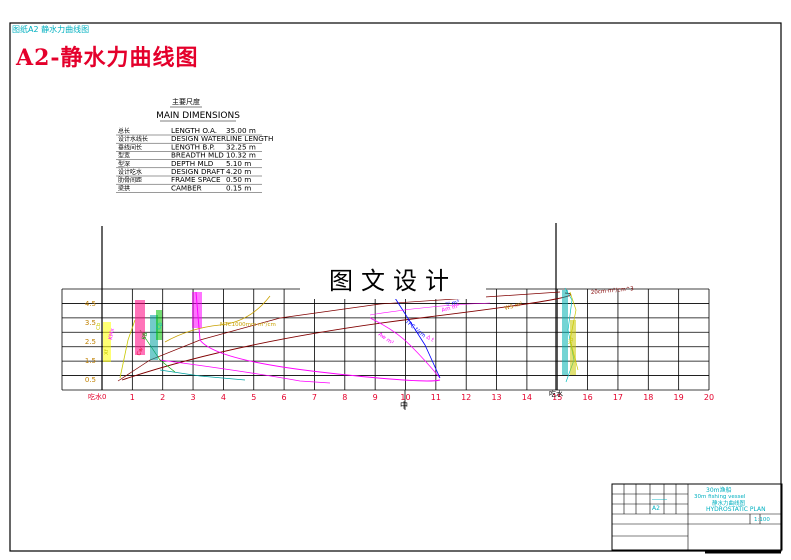 This screenshot has height=560, width=791. What do you see at coordinates (393, 281) in the screenshot?
I see `watermark: 图文设计` at bounding box center [393, 281].